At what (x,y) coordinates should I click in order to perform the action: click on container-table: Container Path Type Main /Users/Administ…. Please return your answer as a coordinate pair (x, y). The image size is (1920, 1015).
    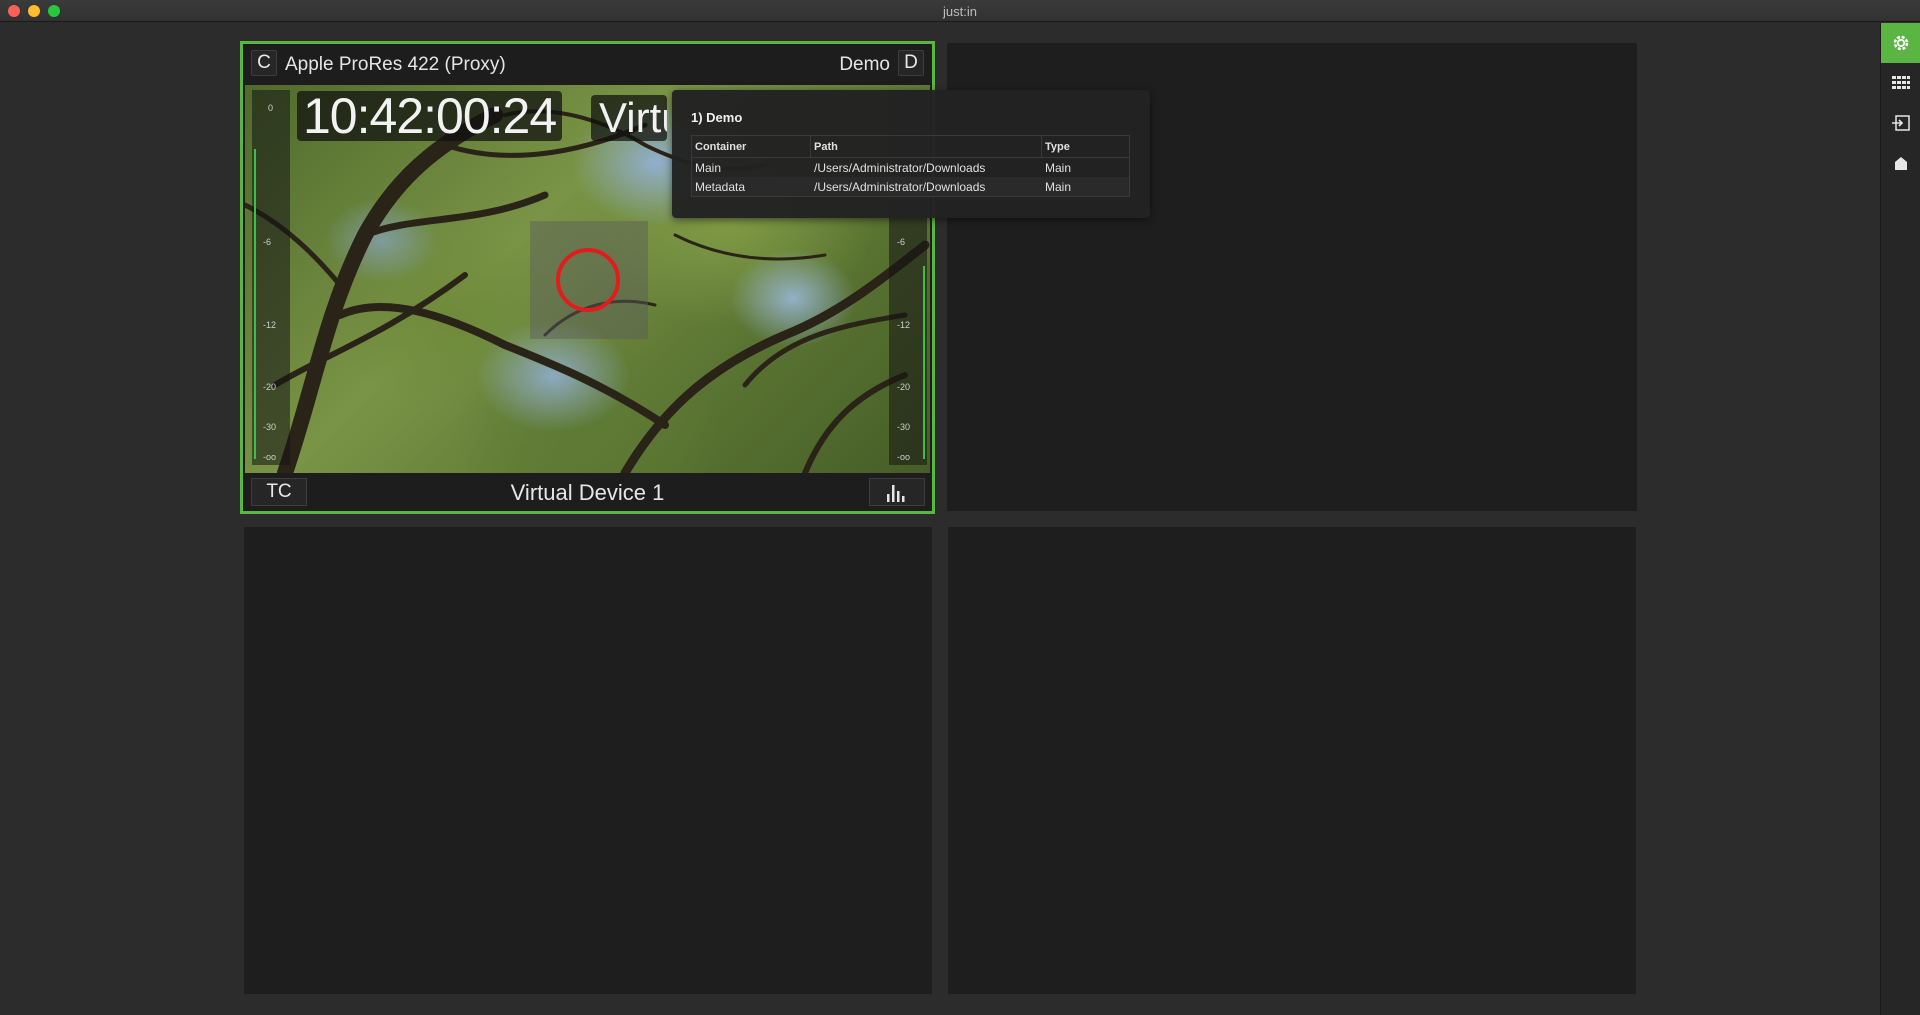
    Looking at the image, I should click on (910, 166).